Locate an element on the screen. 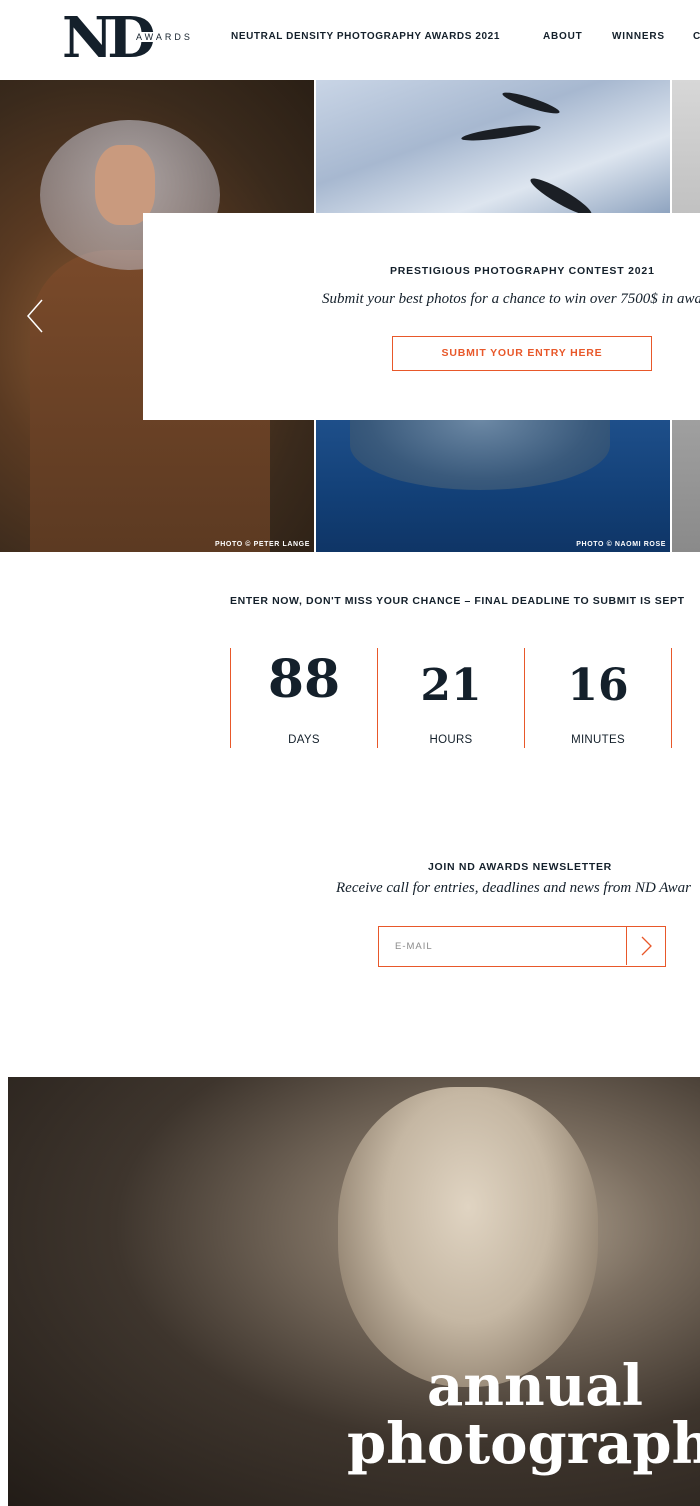 This screenshot has width=700, height=1506. site-title: NEUTRAL DENSITY PHOTOGRAPHY AWARDS 2021 is located at coordinates (365, 36).